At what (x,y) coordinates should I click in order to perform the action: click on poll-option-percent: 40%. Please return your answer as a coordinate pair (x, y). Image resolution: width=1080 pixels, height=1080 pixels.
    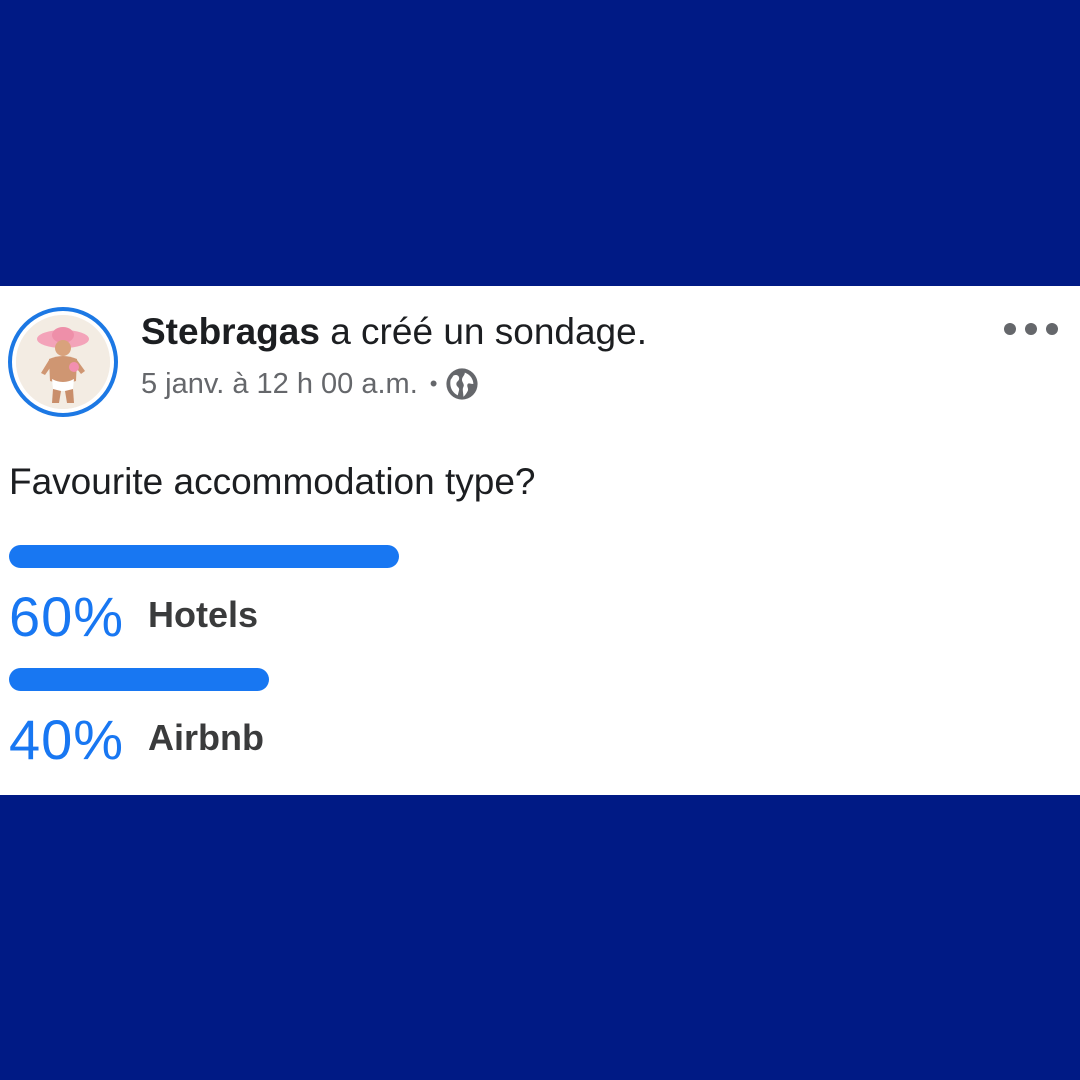
    Looking at the image, I should click on (67, 739).